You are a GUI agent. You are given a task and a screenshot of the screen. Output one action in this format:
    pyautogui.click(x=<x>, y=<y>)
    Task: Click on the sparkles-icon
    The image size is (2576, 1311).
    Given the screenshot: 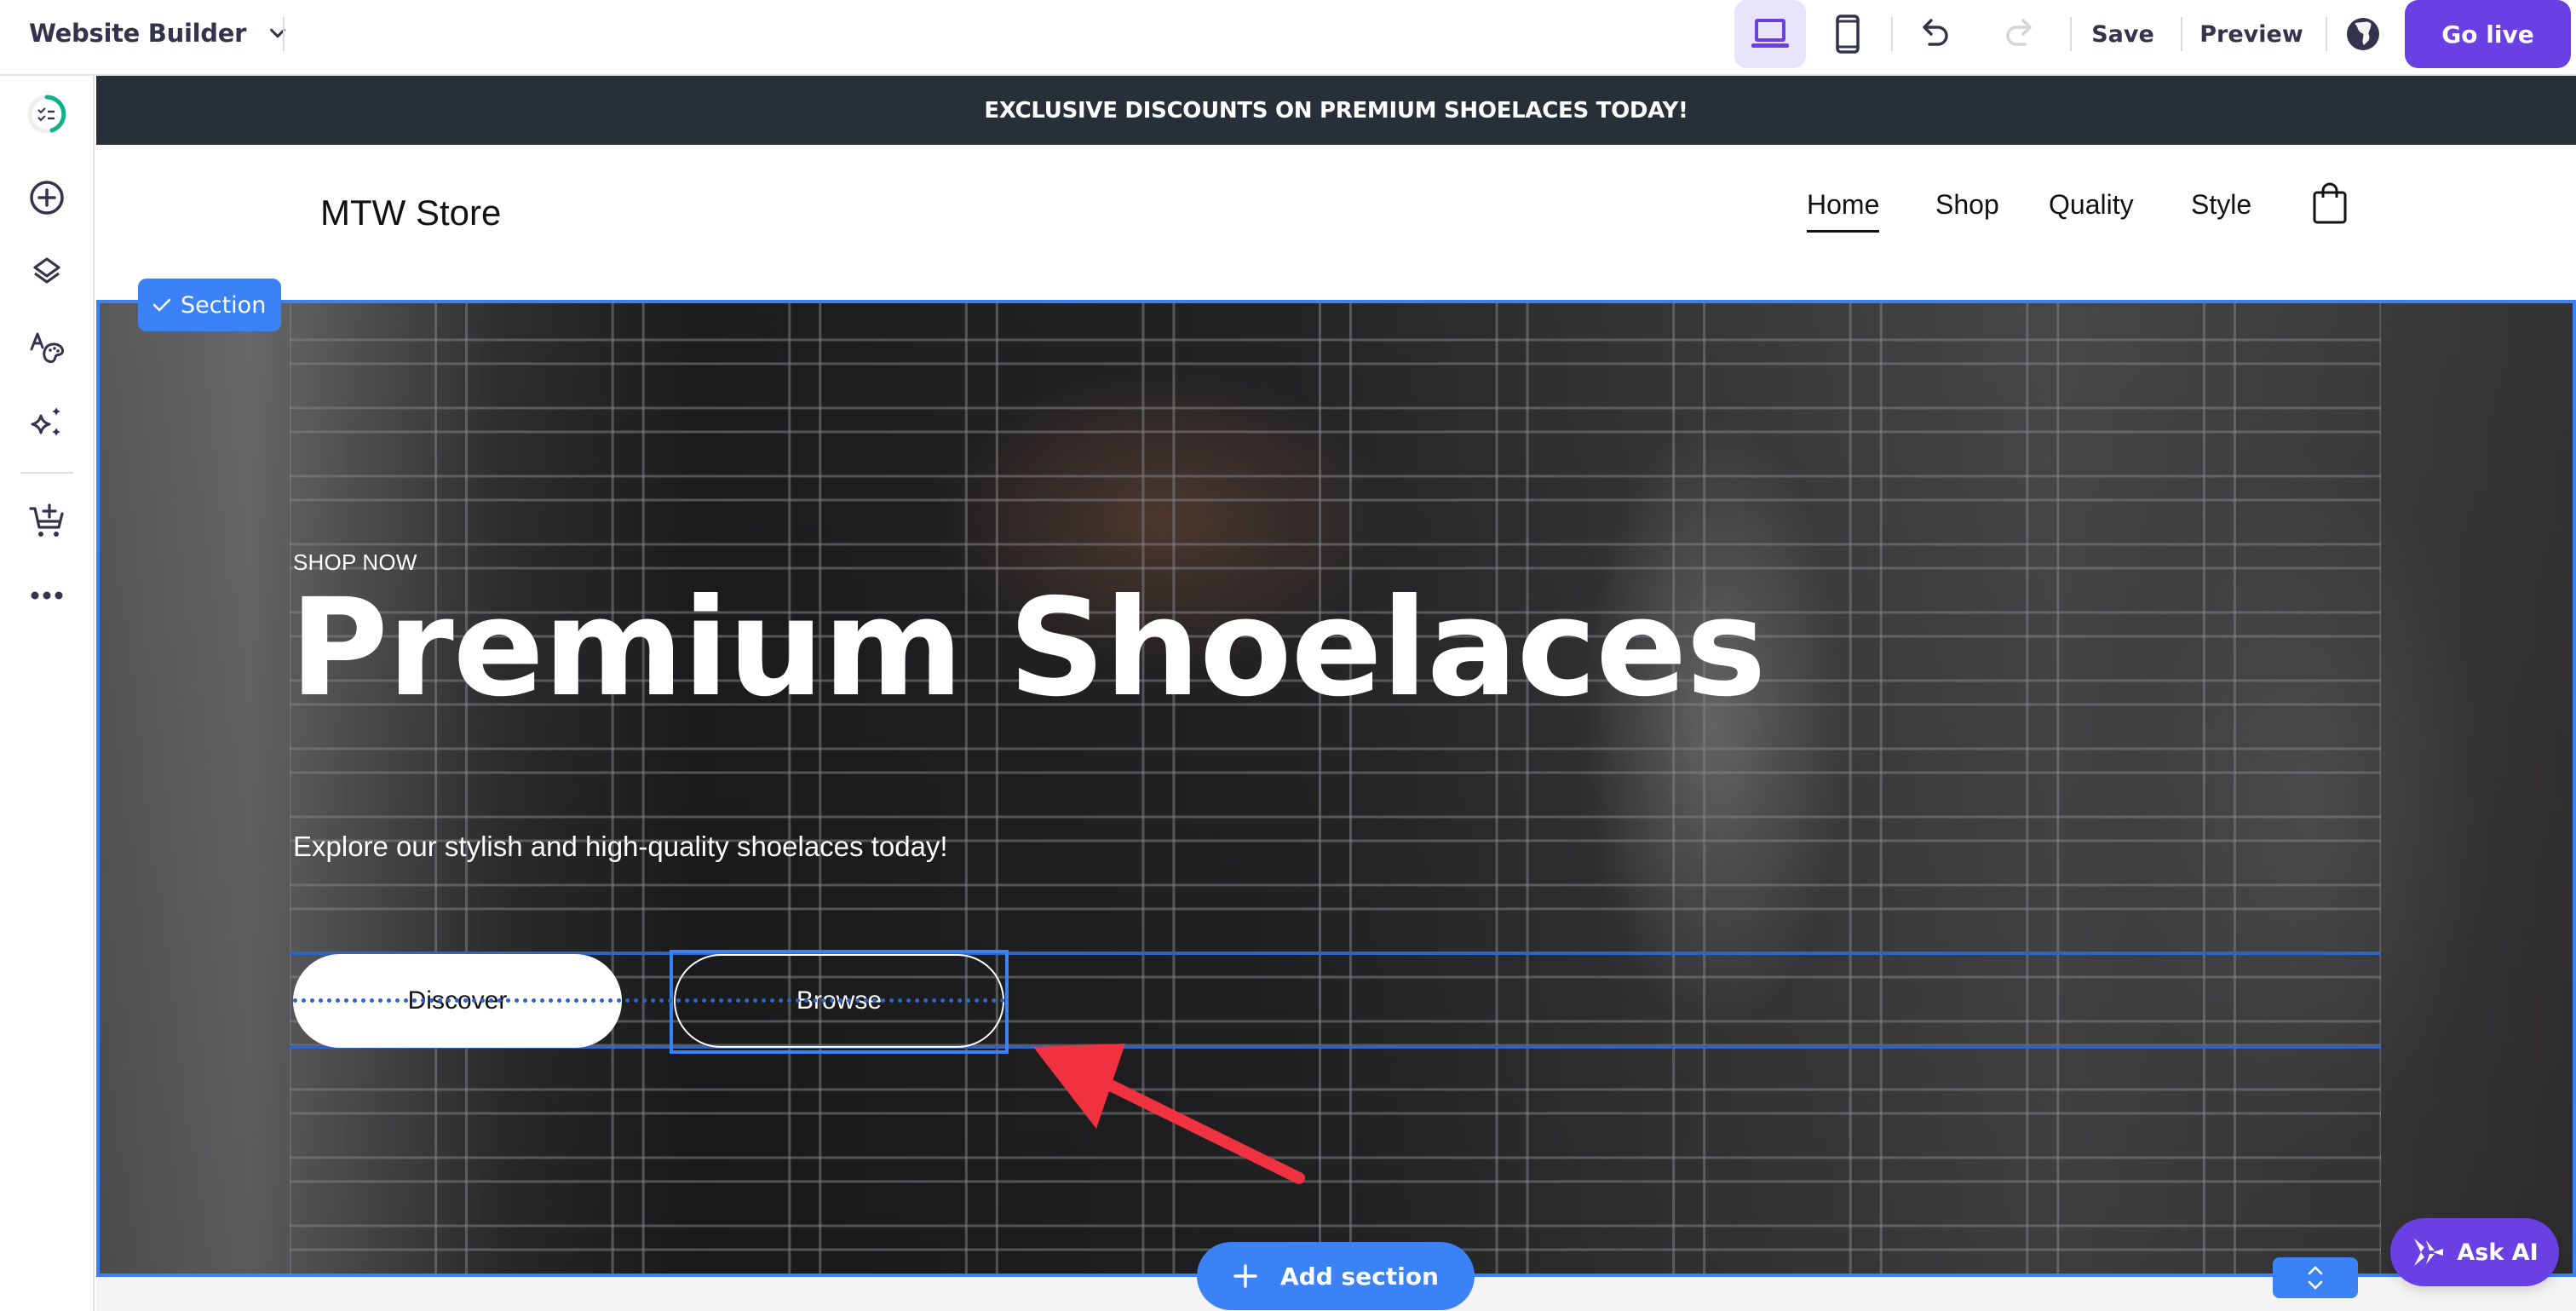 What is the action you would take?
    pyautogui.click(x=46, y=422)
    